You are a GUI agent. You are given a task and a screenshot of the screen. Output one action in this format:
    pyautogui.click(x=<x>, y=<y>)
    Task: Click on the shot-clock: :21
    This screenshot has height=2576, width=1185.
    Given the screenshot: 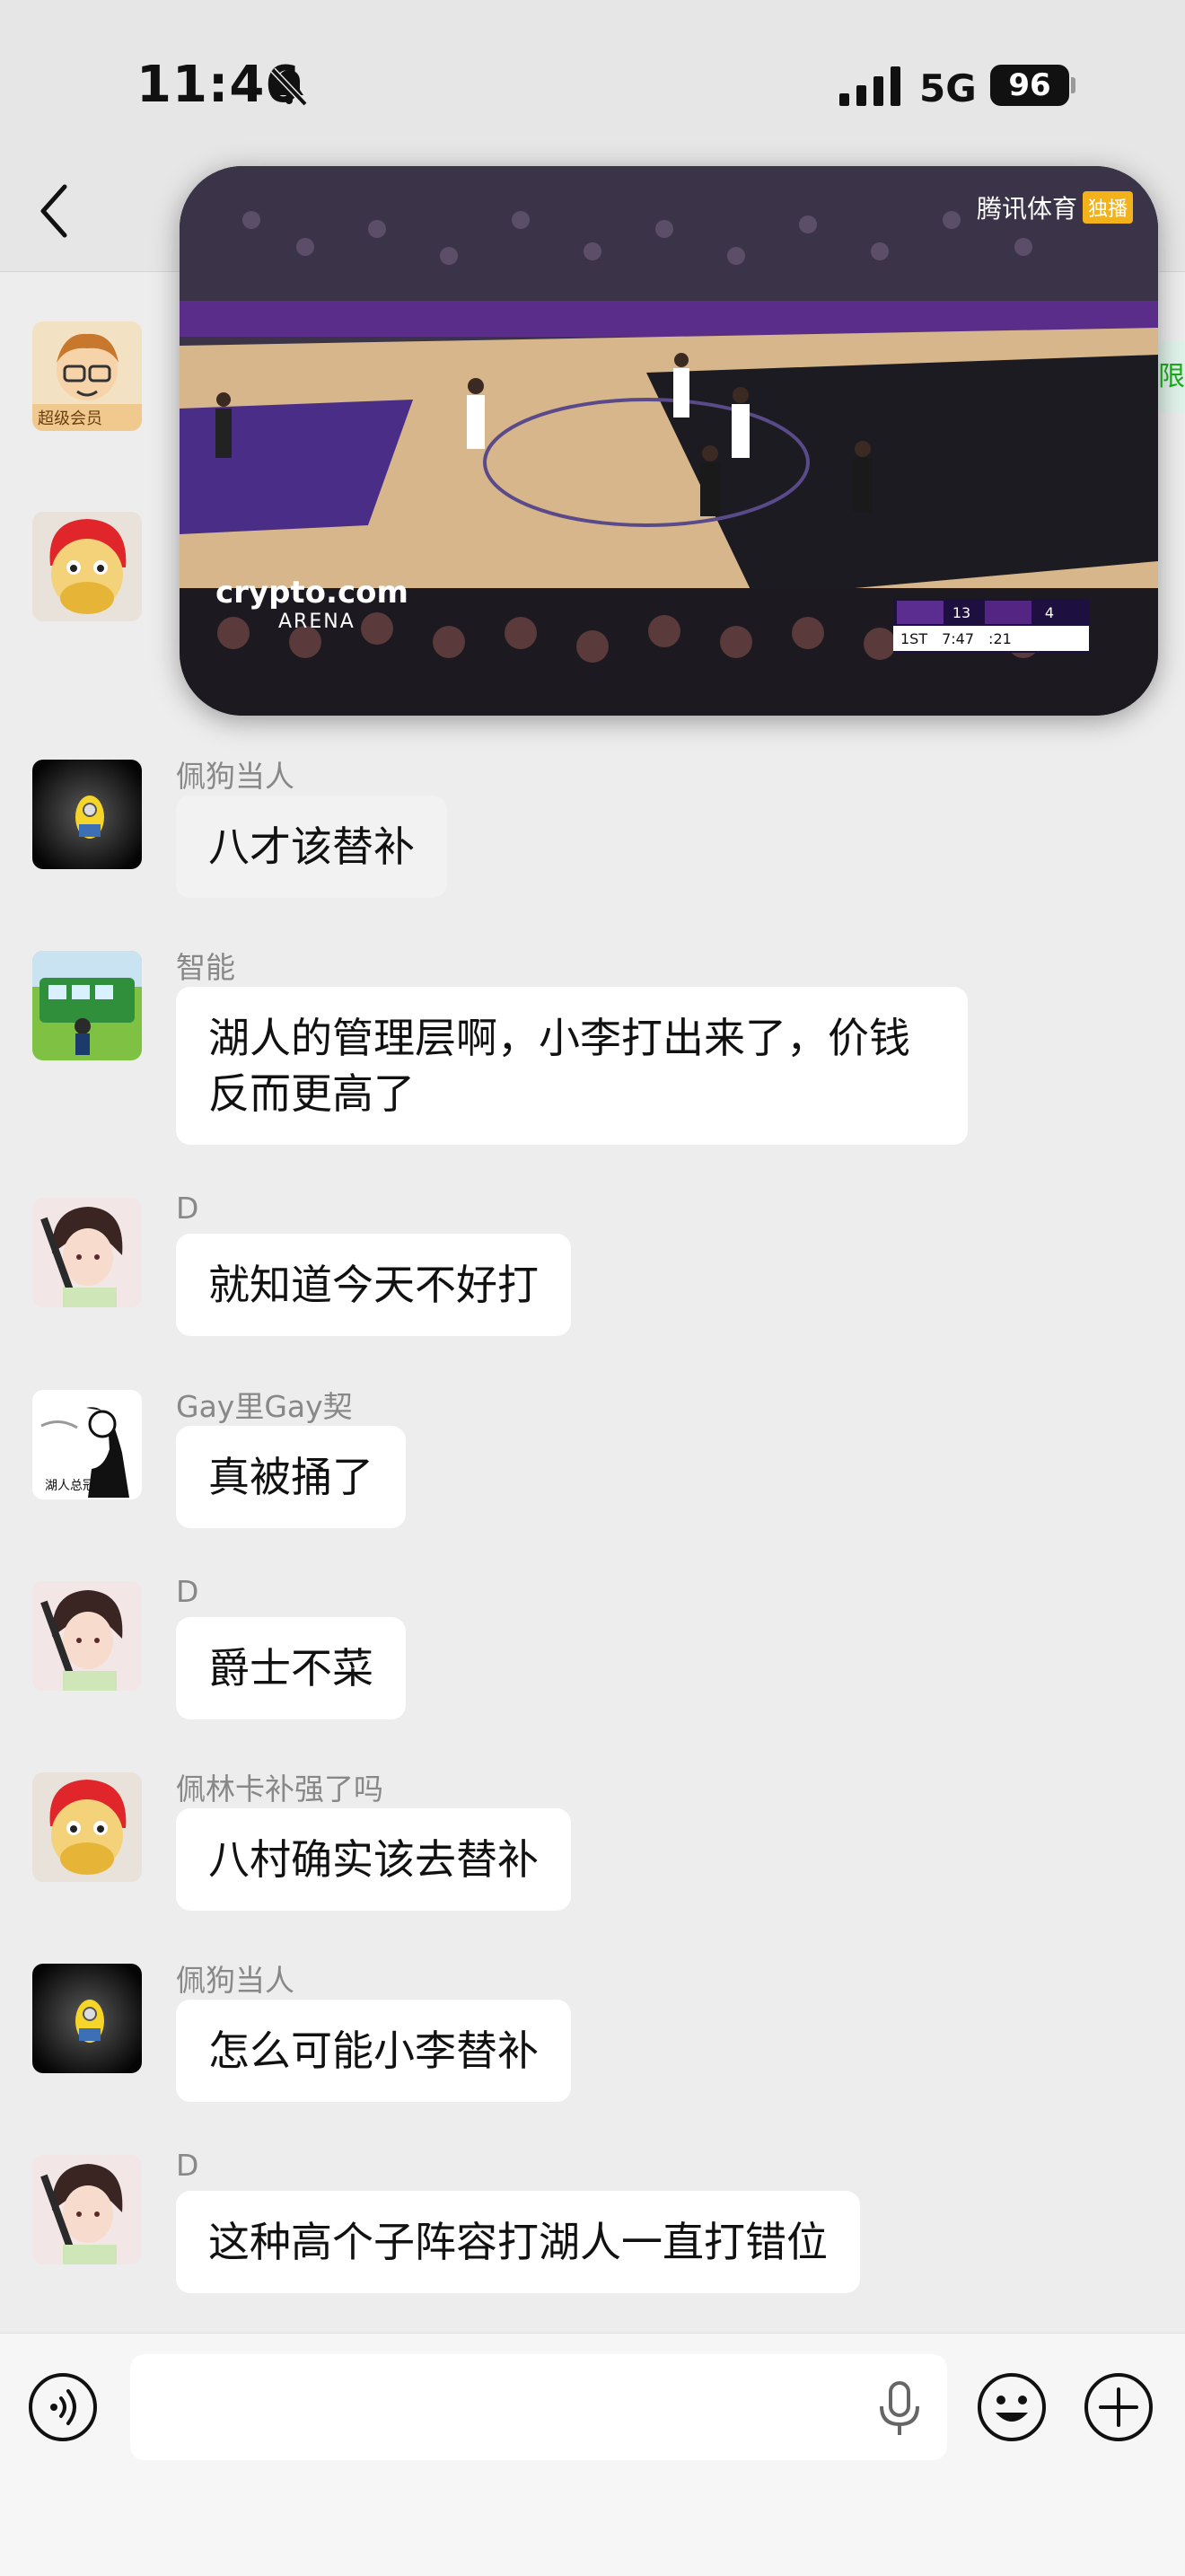 What is the action you would take?
    pyautogui.click(x=1000, y=638)
    